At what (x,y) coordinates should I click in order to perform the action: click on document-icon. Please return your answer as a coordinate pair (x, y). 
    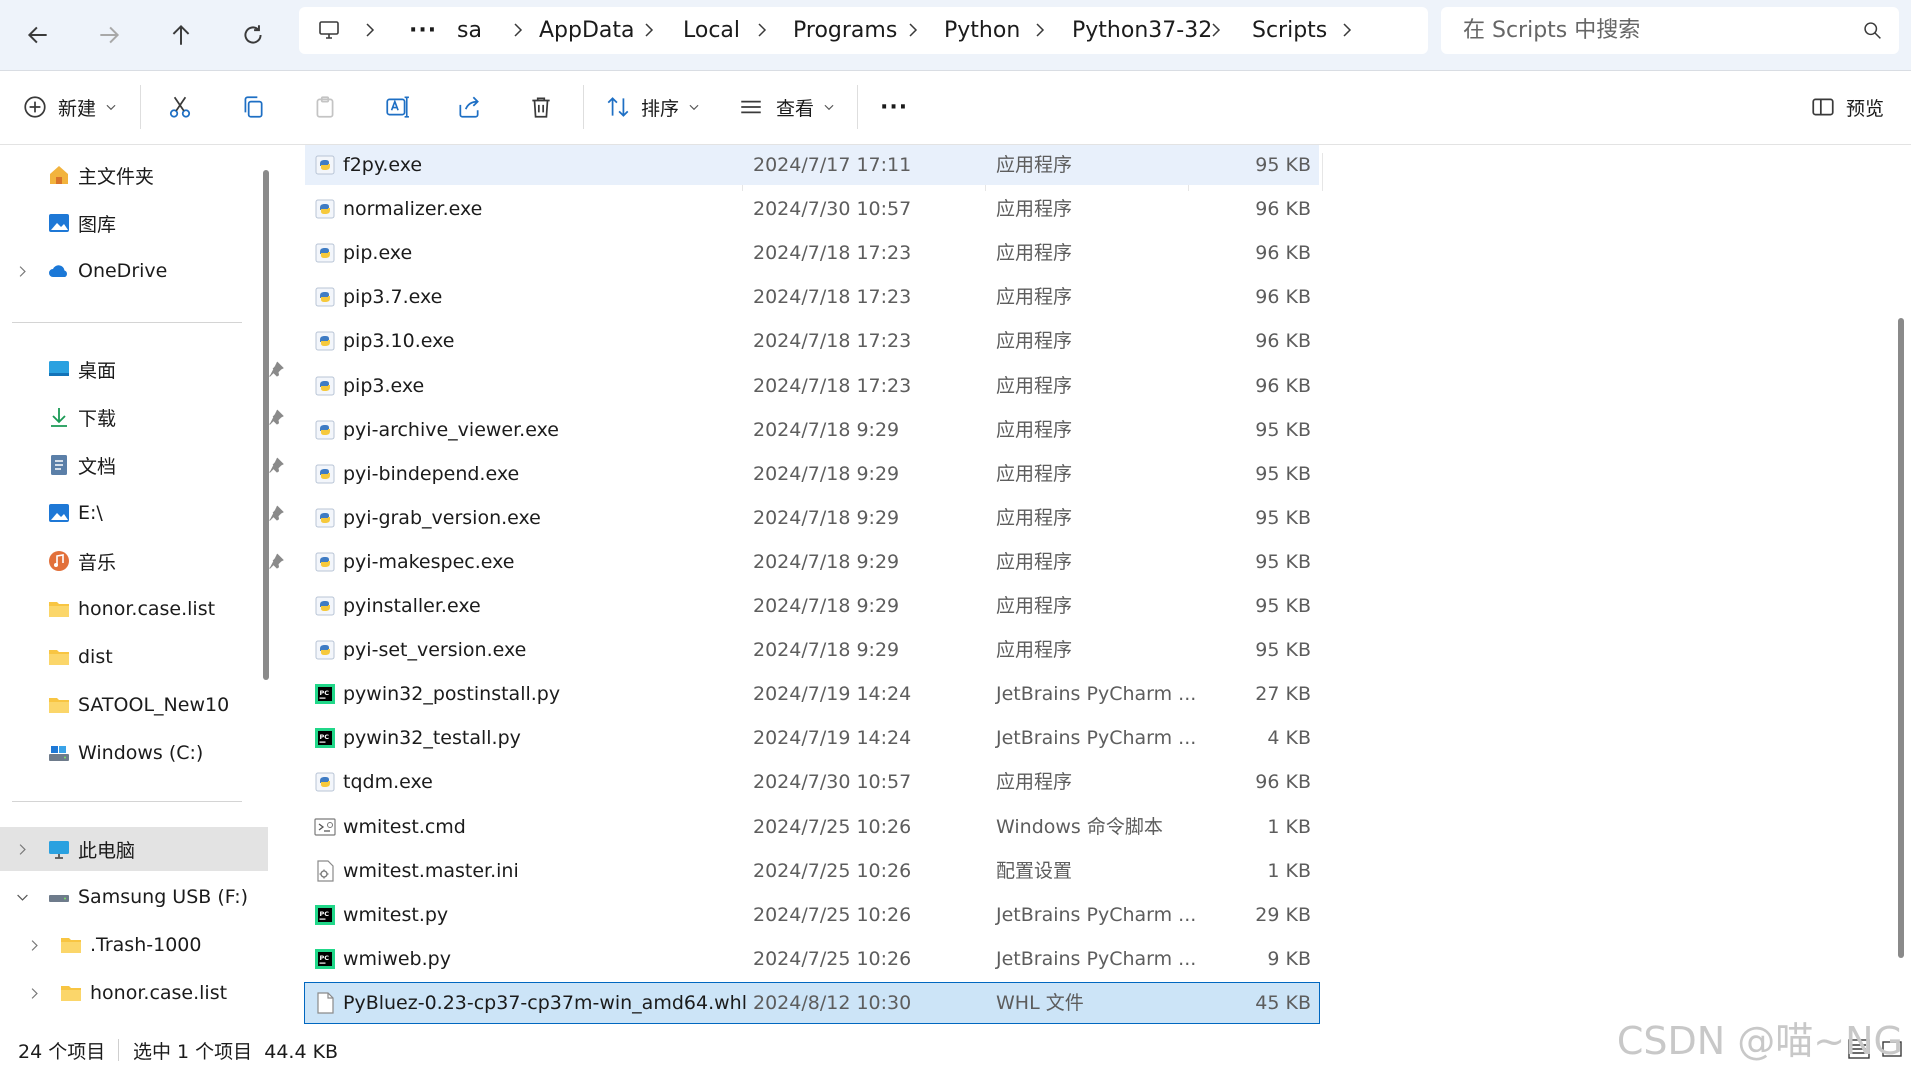
    Looking at the image, I should click on (59, 465).